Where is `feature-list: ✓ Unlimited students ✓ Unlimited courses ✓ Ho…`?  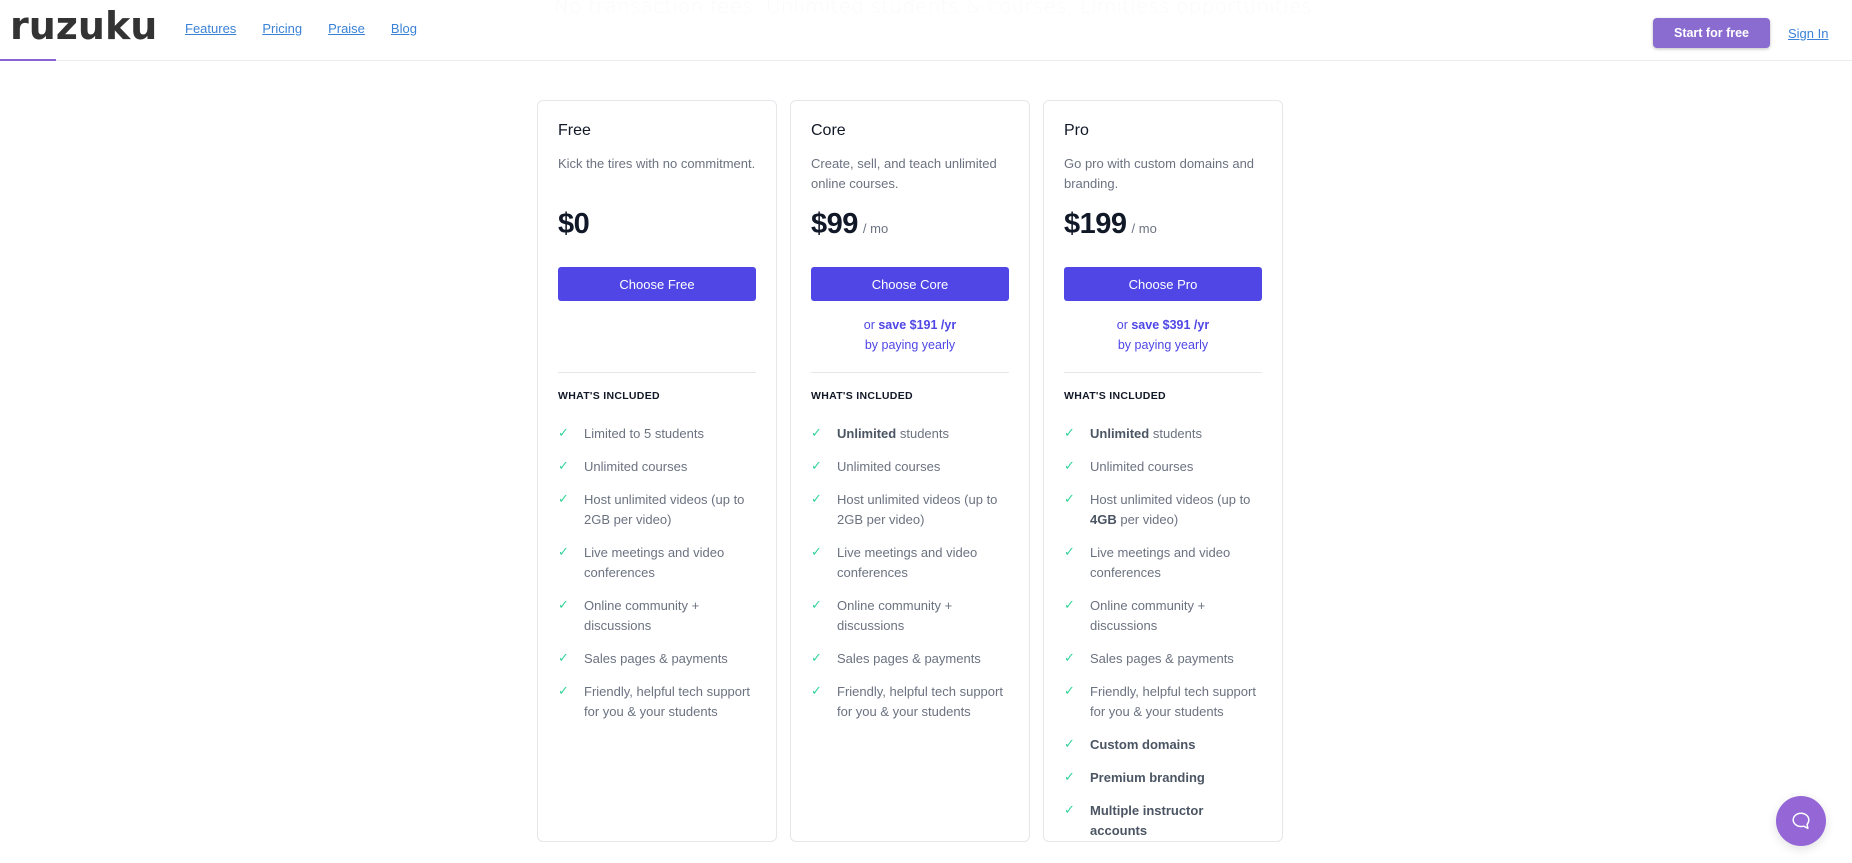 feature-list: ✓ Unlimited students ✓ Unlimited courses ✓ Ho… is located at coordinates (1163, 632).